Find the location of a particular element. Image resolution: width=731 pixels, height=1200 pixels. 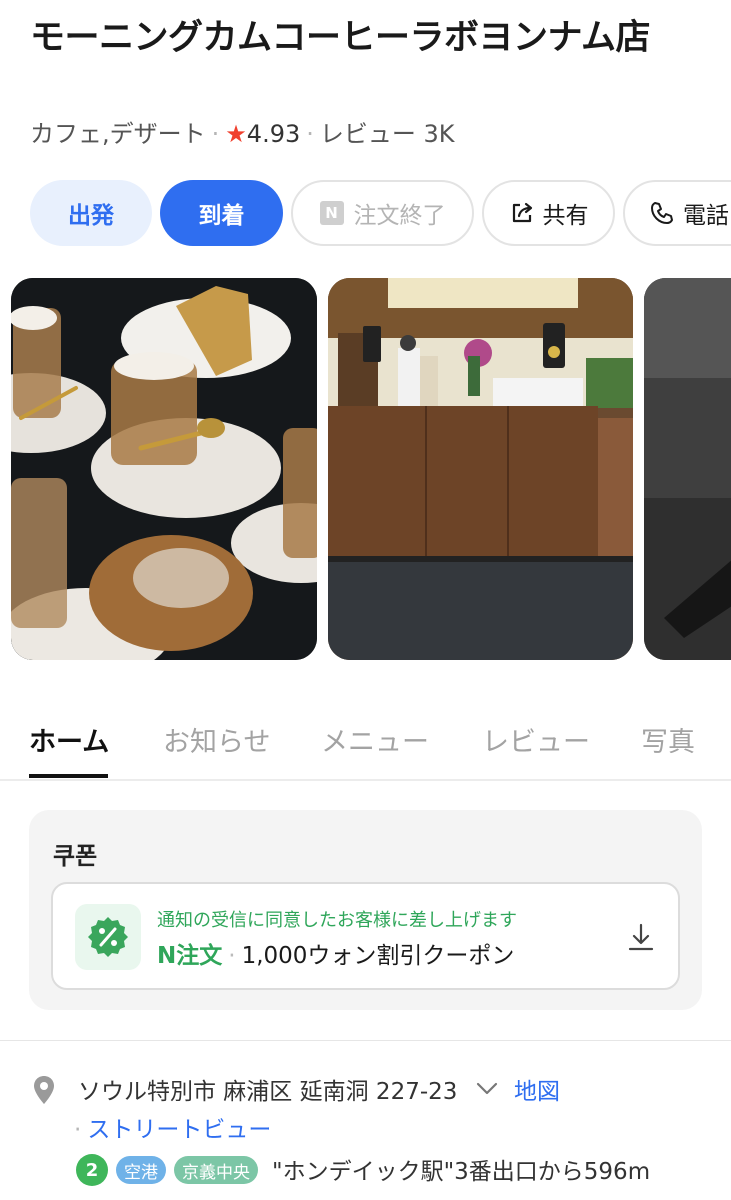

map-link: 地図 is located at coordinates (537, 1089).